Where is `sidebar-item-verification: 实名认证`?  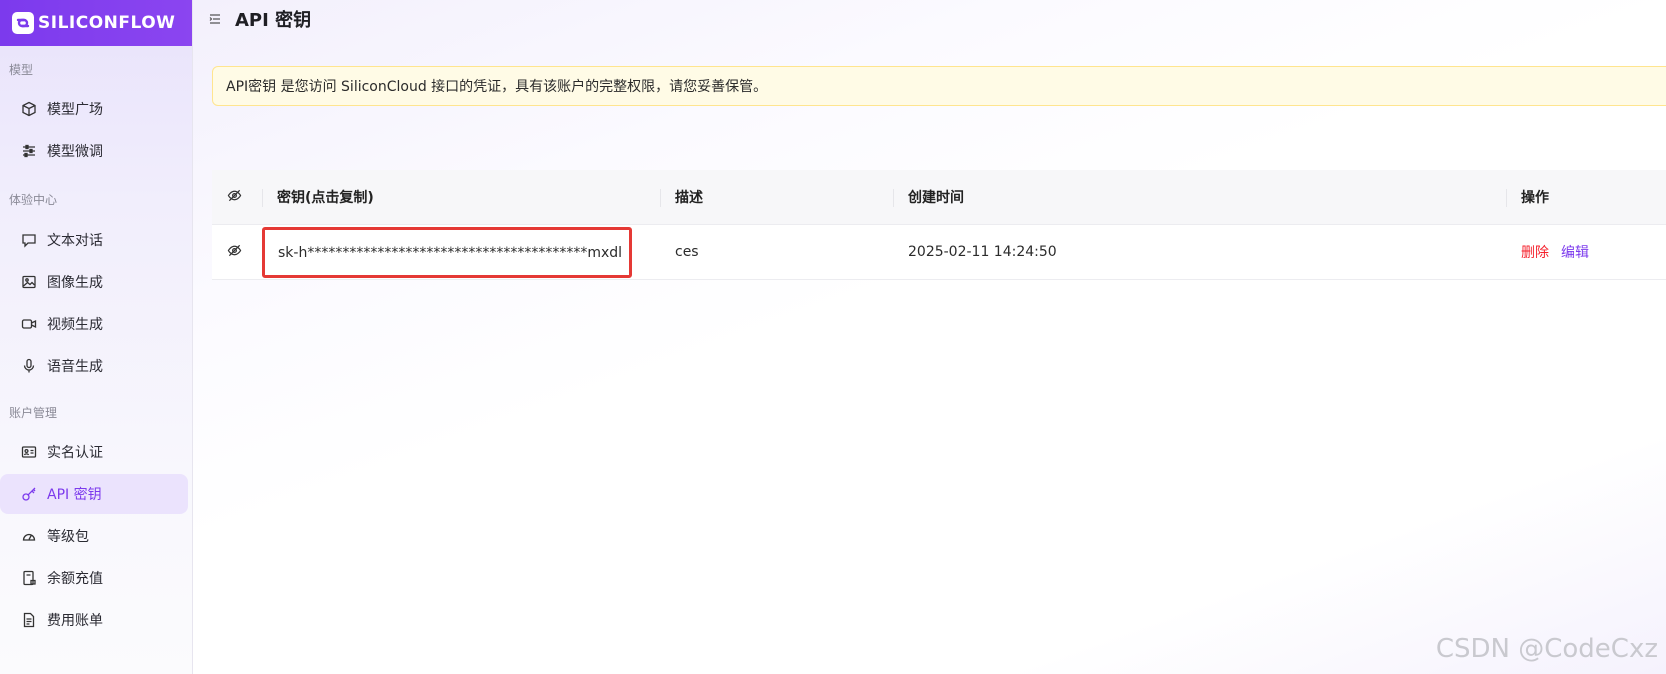 sidebar-item-verification: 实名认证 is located at coordinates (94, 452).